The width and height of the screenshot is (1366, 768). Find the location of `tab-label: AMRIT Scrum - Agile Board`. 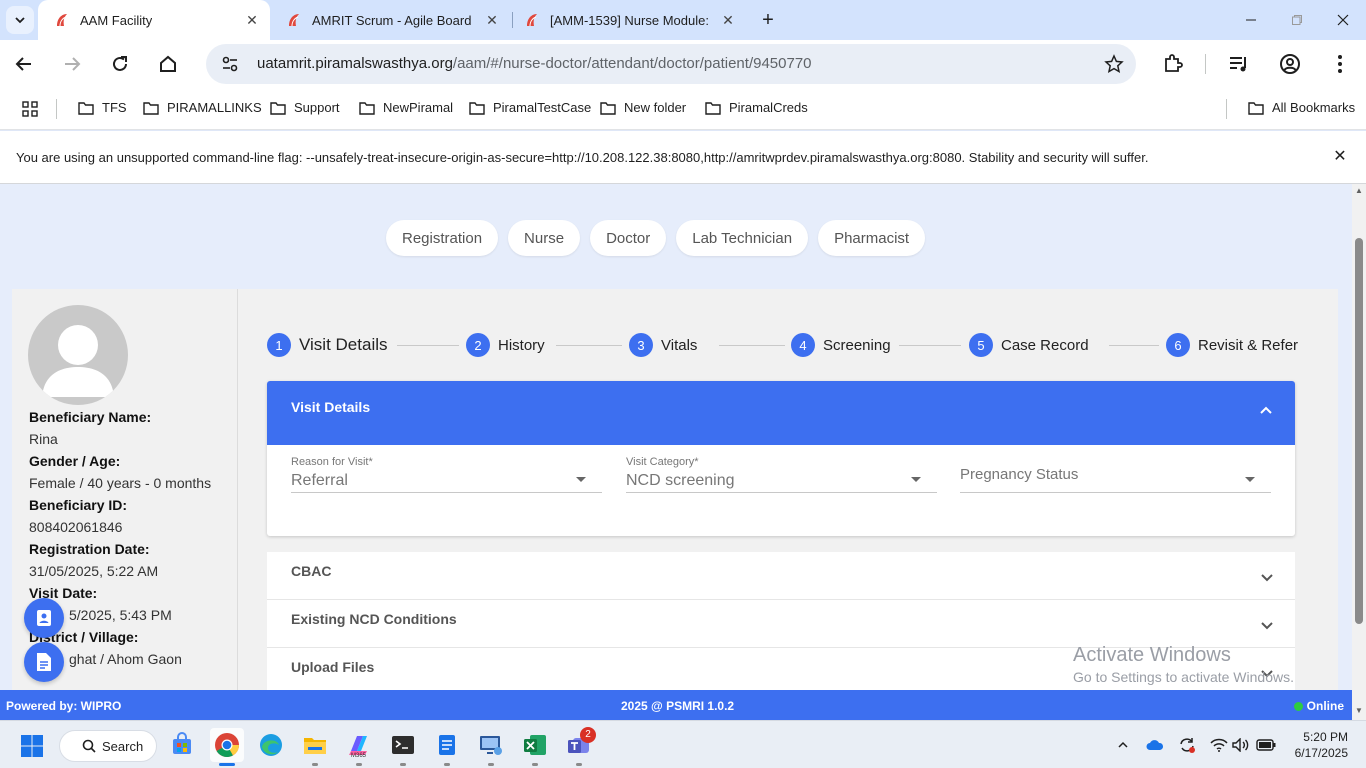

tab-label: AMRIT Scrum - Agile Board is located at coordinates (392, 20).